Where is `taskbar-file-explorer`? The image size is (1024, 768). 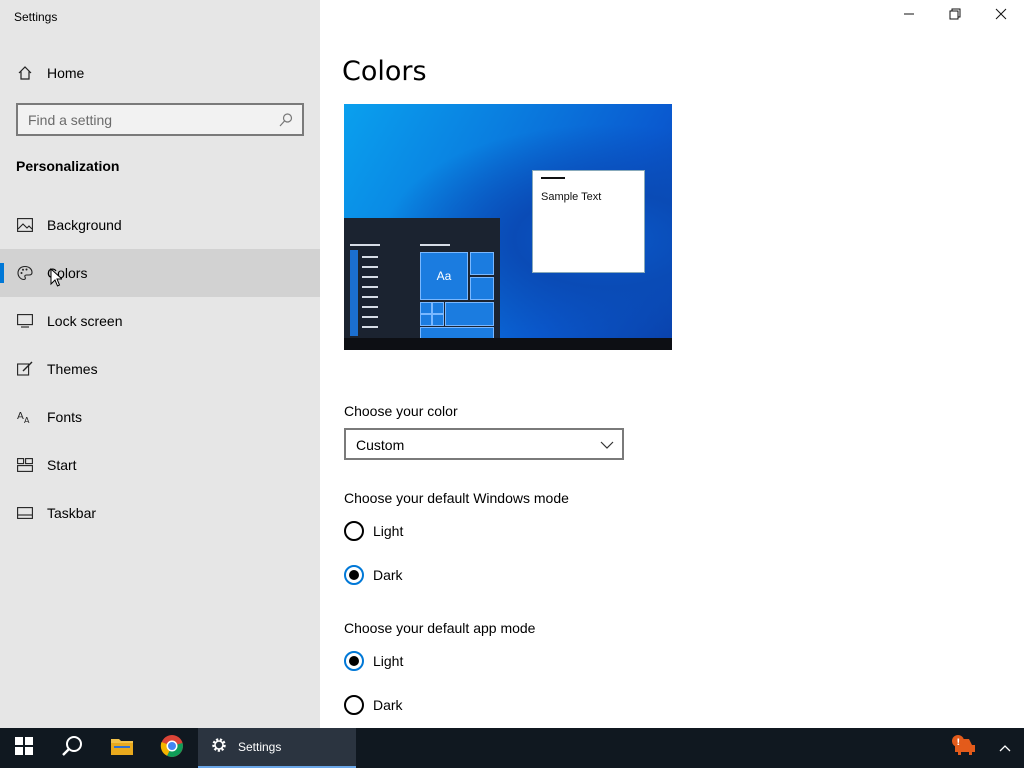 taskbar-file-explorer is located at coordinates (122, 748).